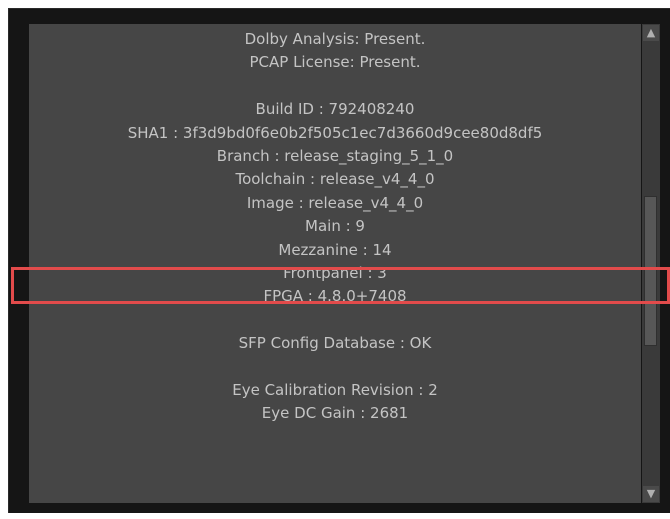 The height and width of the screenshot is (519, 670). Describe the element at coordinates (335, 109) in the screenshot. I see `info-line-build-id: Build ID : 792408240` at that location.